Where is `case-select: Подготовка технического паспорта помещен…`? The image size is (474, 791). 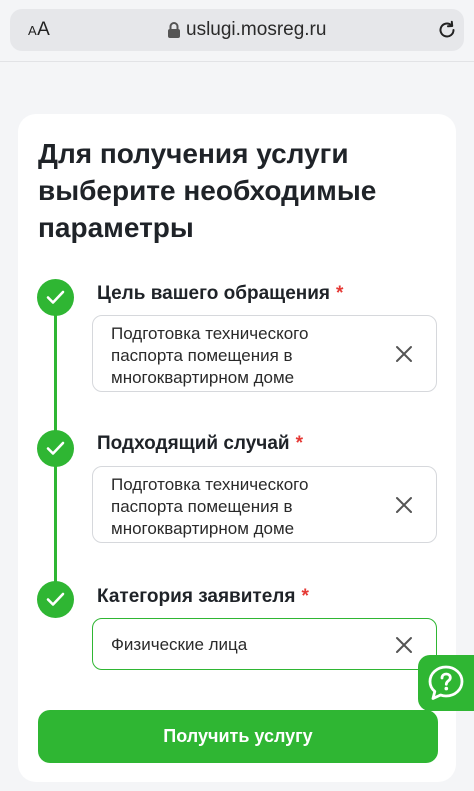
case-select: Подготовка технического паспорта помещен… is located at coordinates (264, 504).